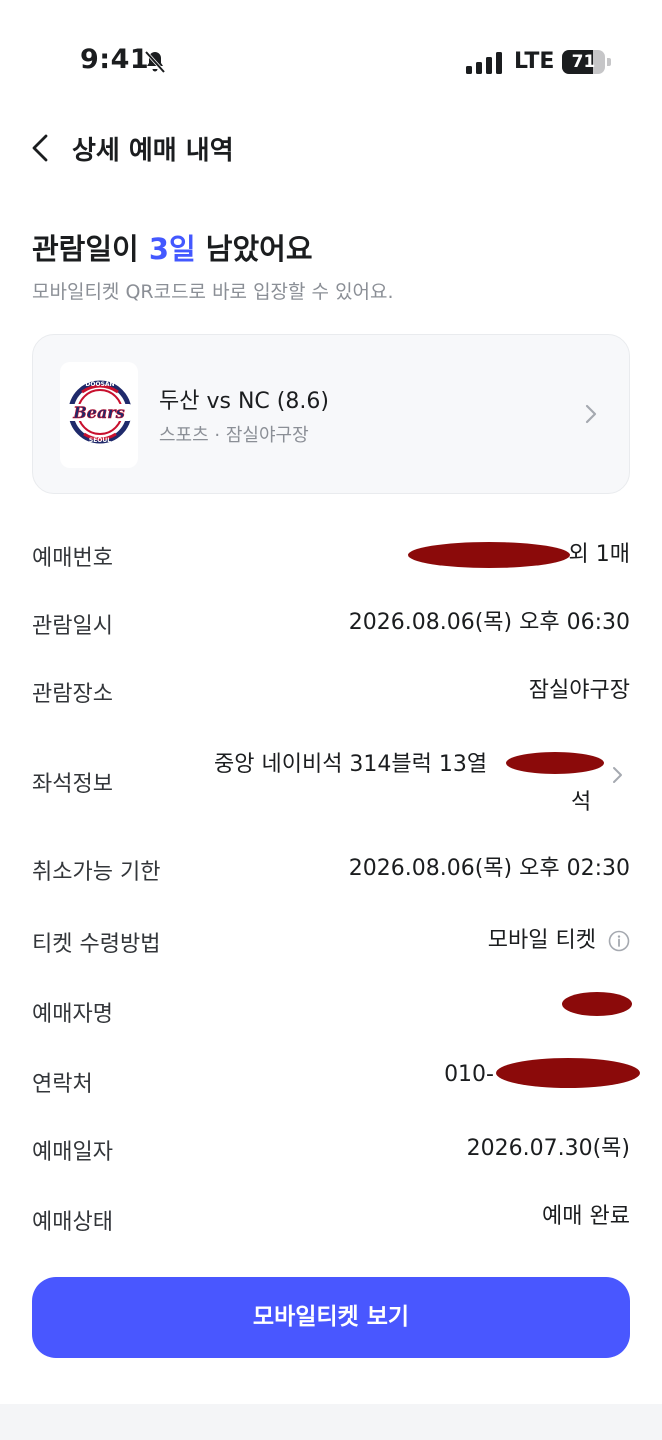  What do you see at coordinates (96, 944) in the screenshot?
I see `ticket-method-label: 티켓 수령방법` at bounding box center [96, 944].